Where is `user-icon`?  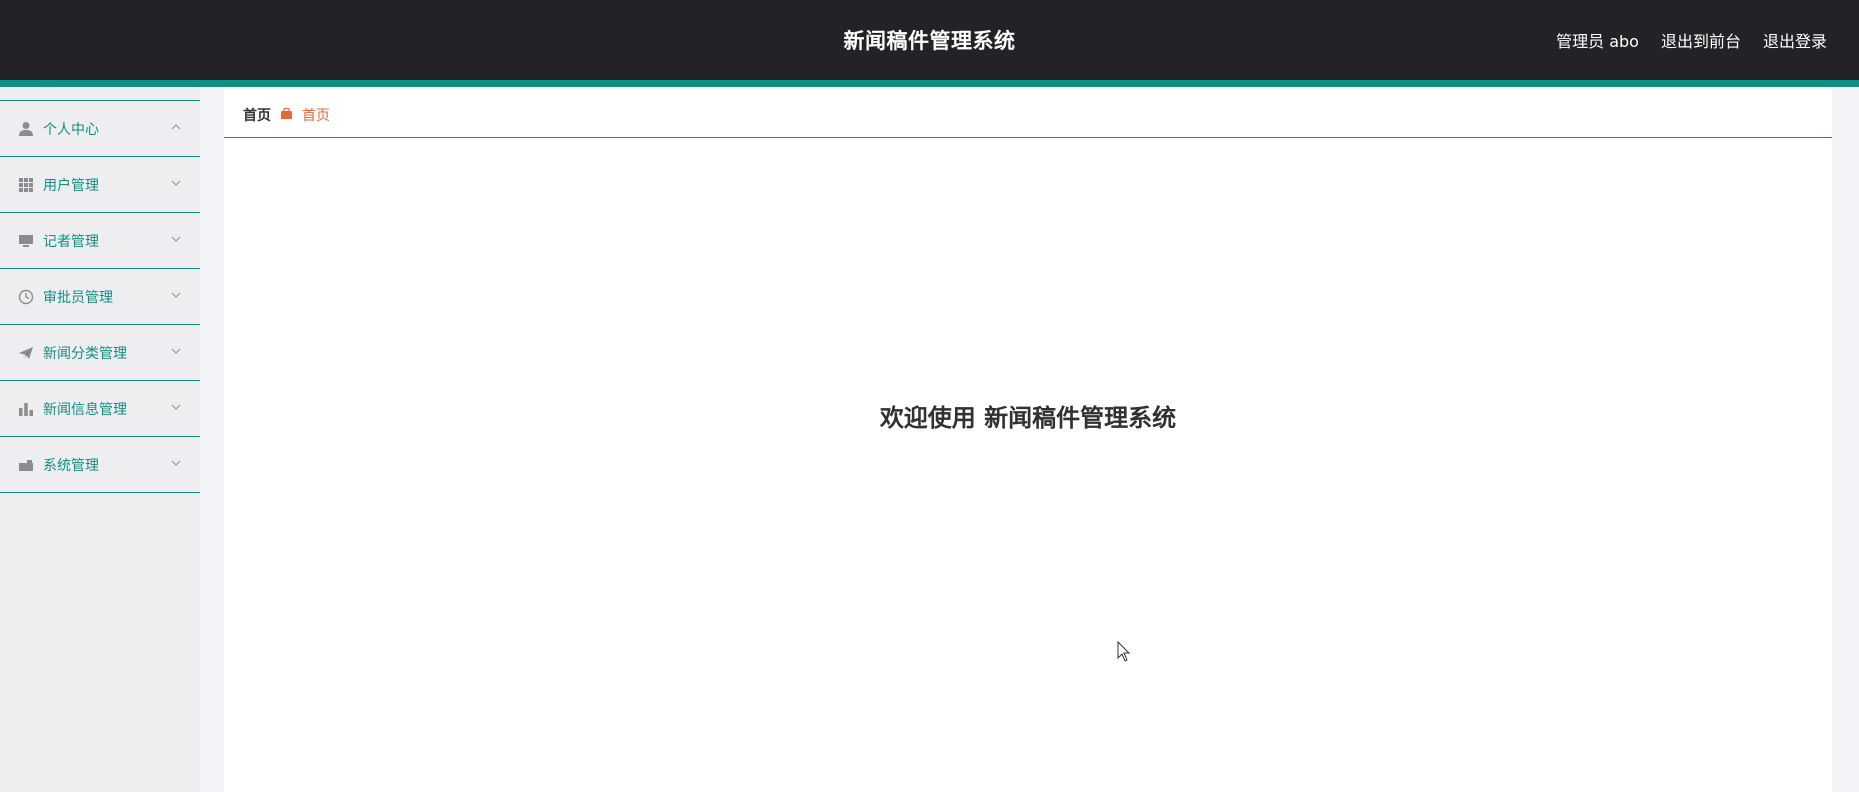
user-icon is located at coordinates (26, 129).